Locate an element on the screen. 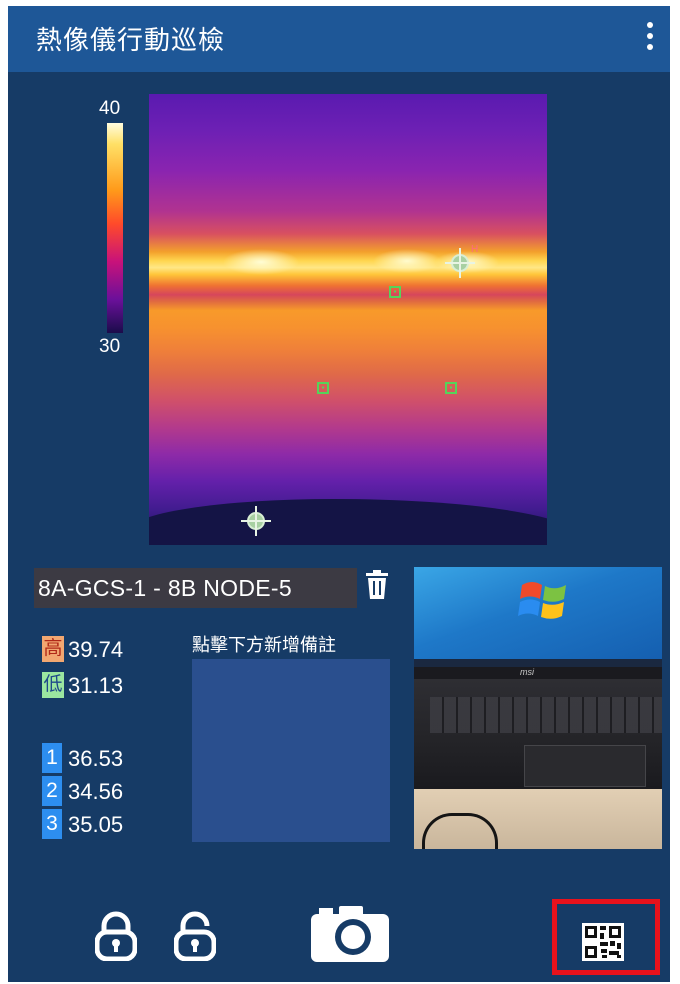  site-photo: msi is located at coordinates (538, 708).